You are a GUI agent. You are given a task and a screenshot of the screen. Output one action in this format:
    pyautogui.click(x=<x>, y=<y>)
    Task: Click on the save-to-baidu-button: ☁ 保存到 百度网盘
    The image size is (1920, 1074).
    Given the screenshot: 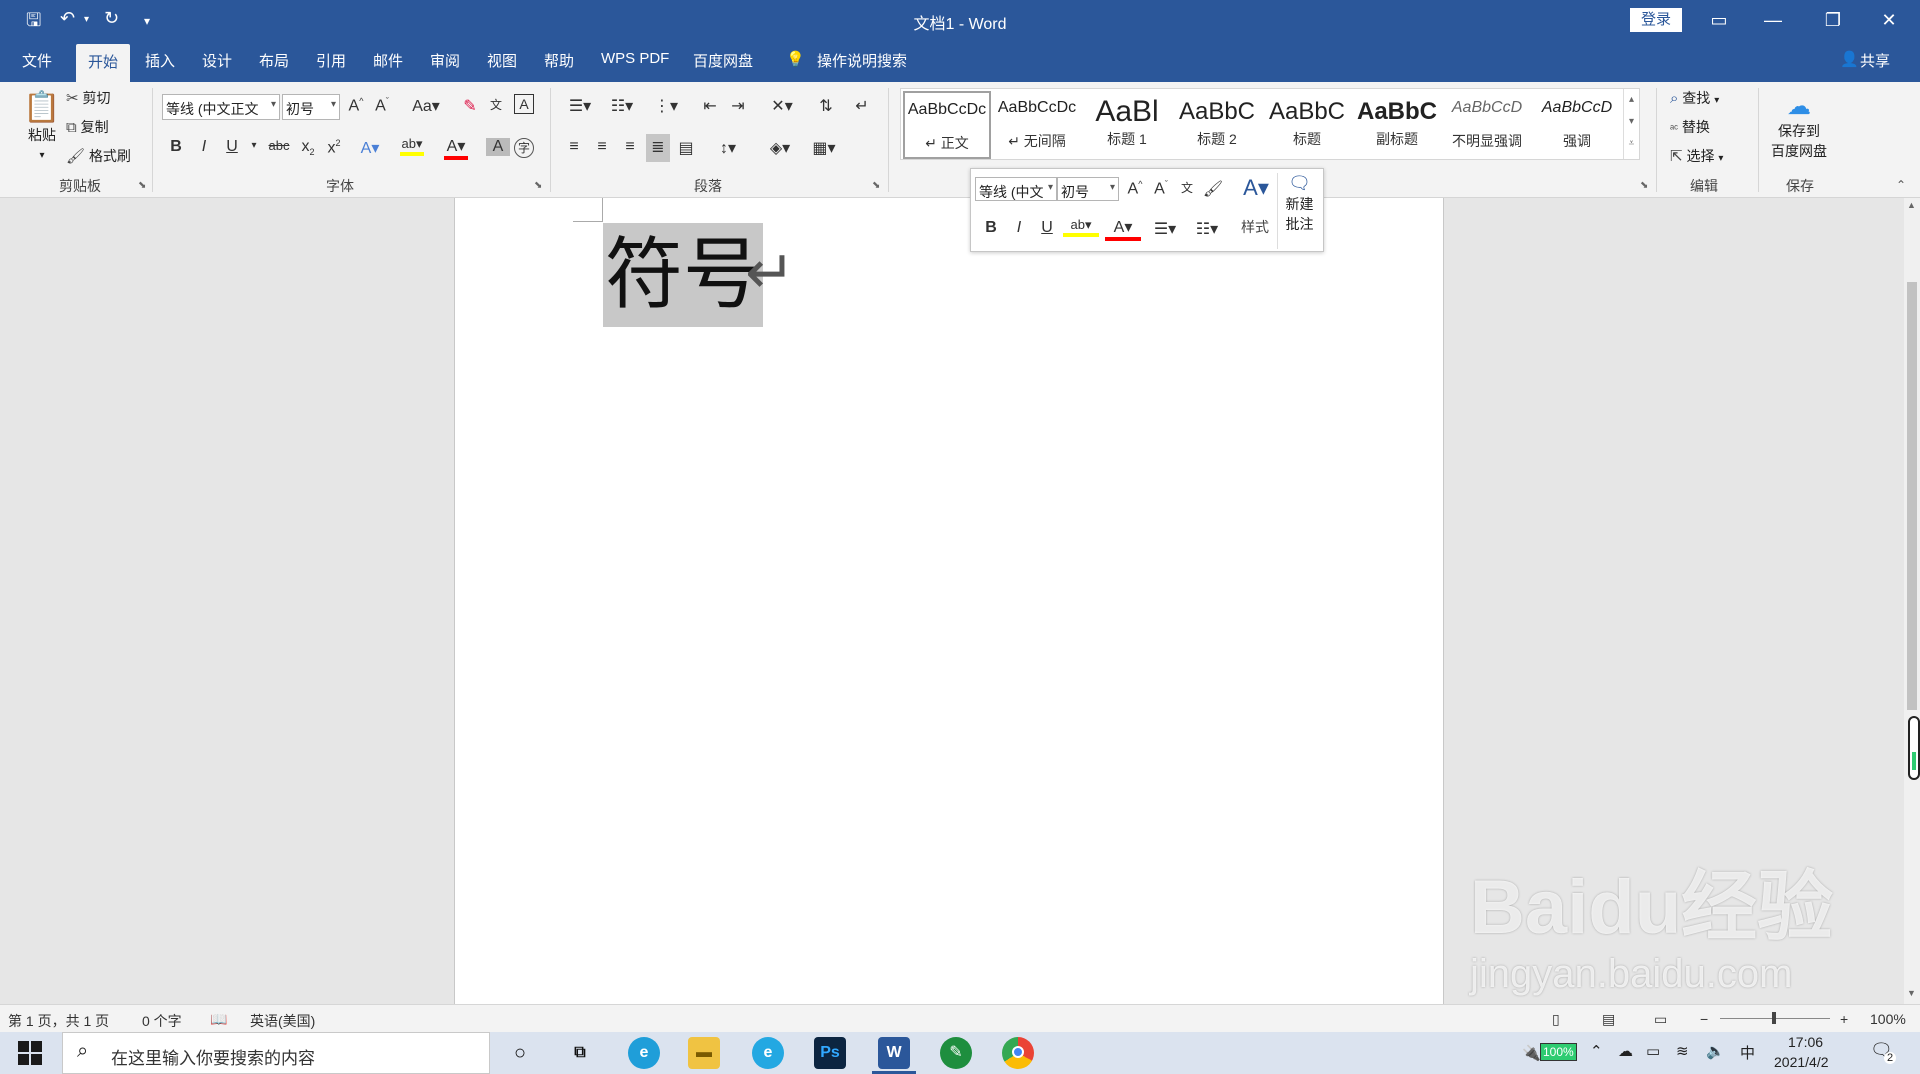 What is the action you would take?
    pyautogui.click(x=1799, y=126)
    